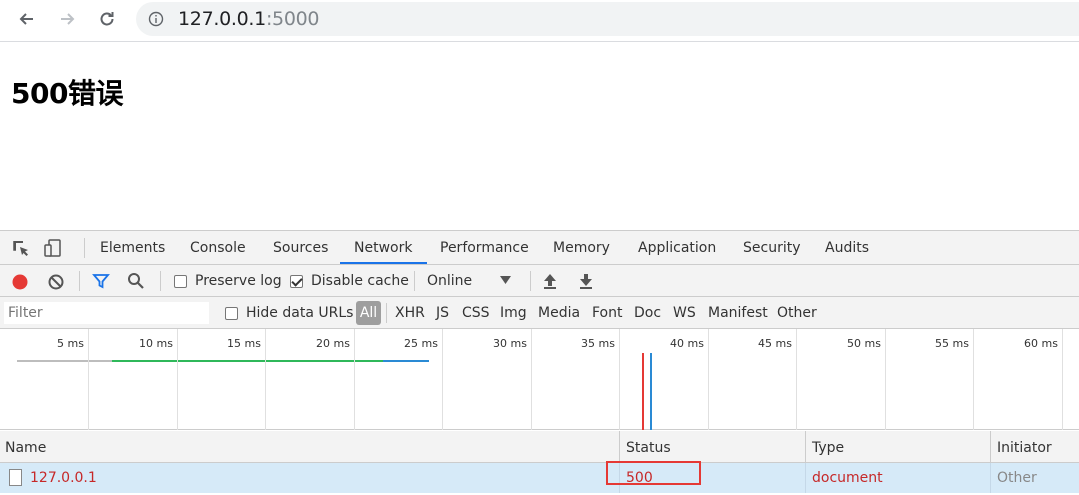 This screenshot has width=1079, height=495. I want to click on reload-button, so click(107, 19).